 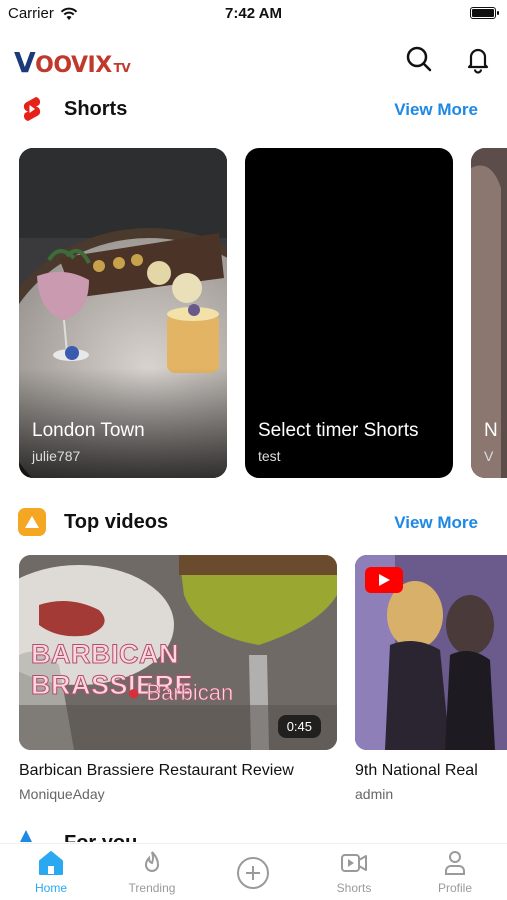 What do you see at coordinates (489, 313) in the screenshot?
I see `short-card: N V` at bounding box center [489, 313].